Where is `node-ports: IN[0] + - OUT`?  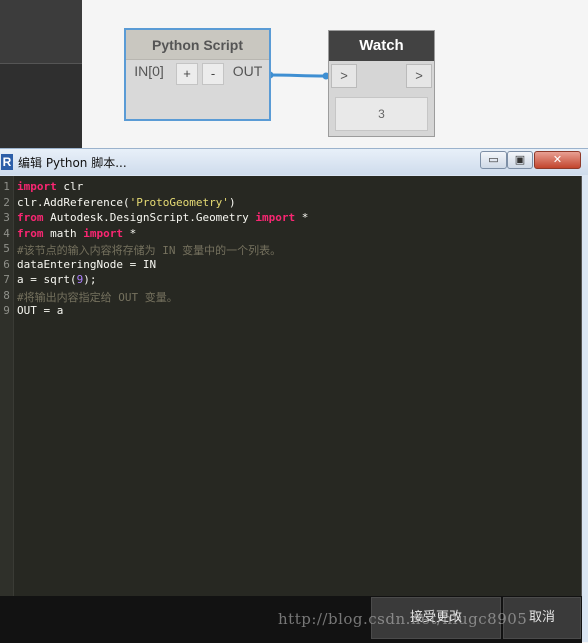
node-ports: IN[0] + - OUT is located at coordinates (197, 75).